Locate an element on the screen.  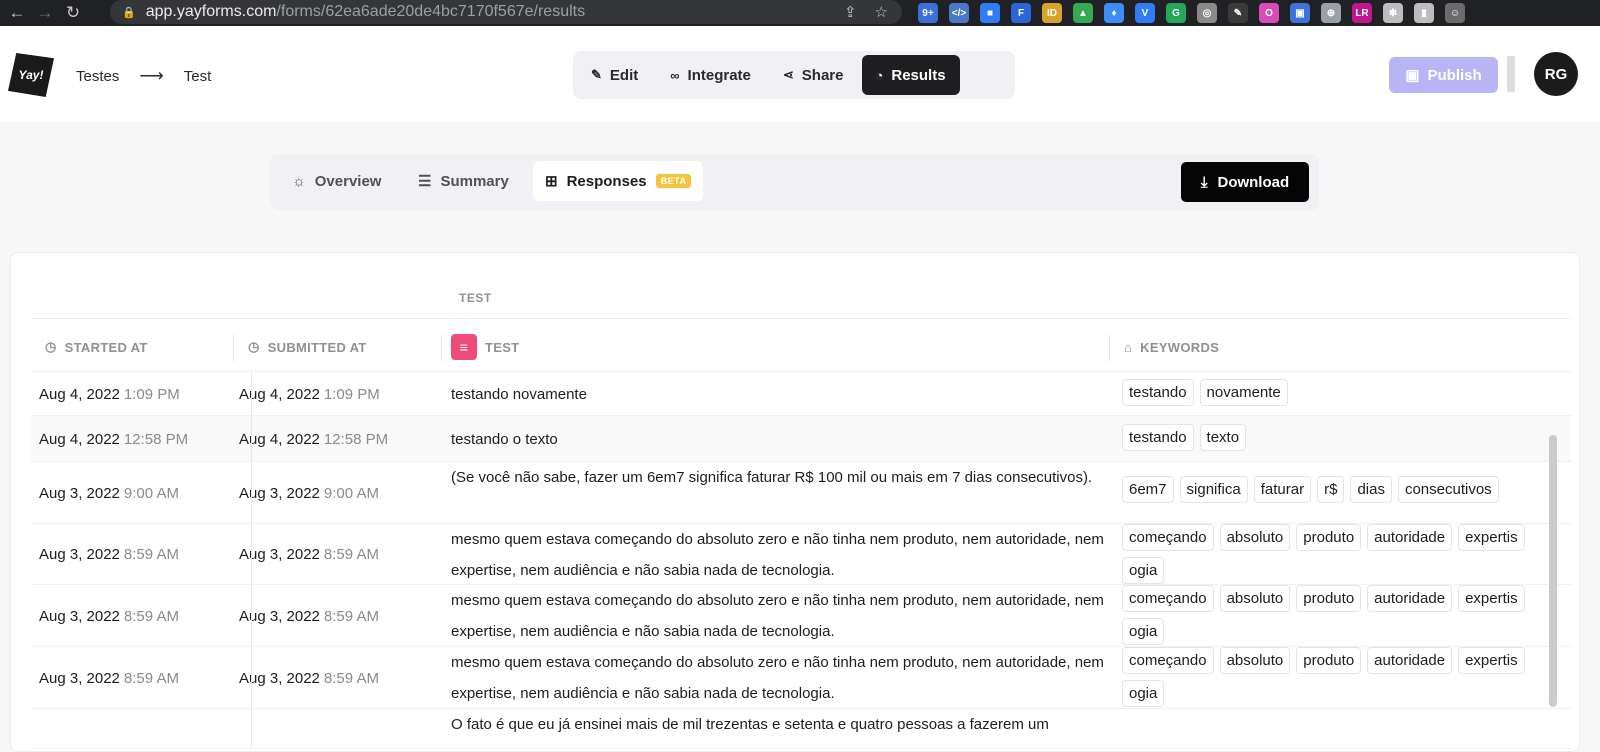
tab-share-label: Share is located at coordinates (822, 75).